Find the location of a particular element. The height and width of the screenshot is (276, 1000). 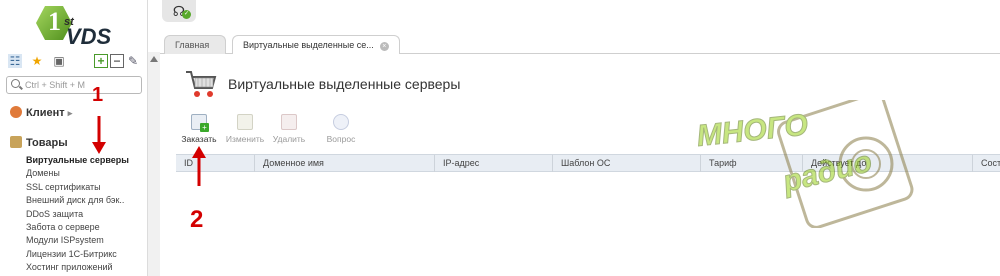

sidebar-scrollbar is located at coordinates (154, 164).